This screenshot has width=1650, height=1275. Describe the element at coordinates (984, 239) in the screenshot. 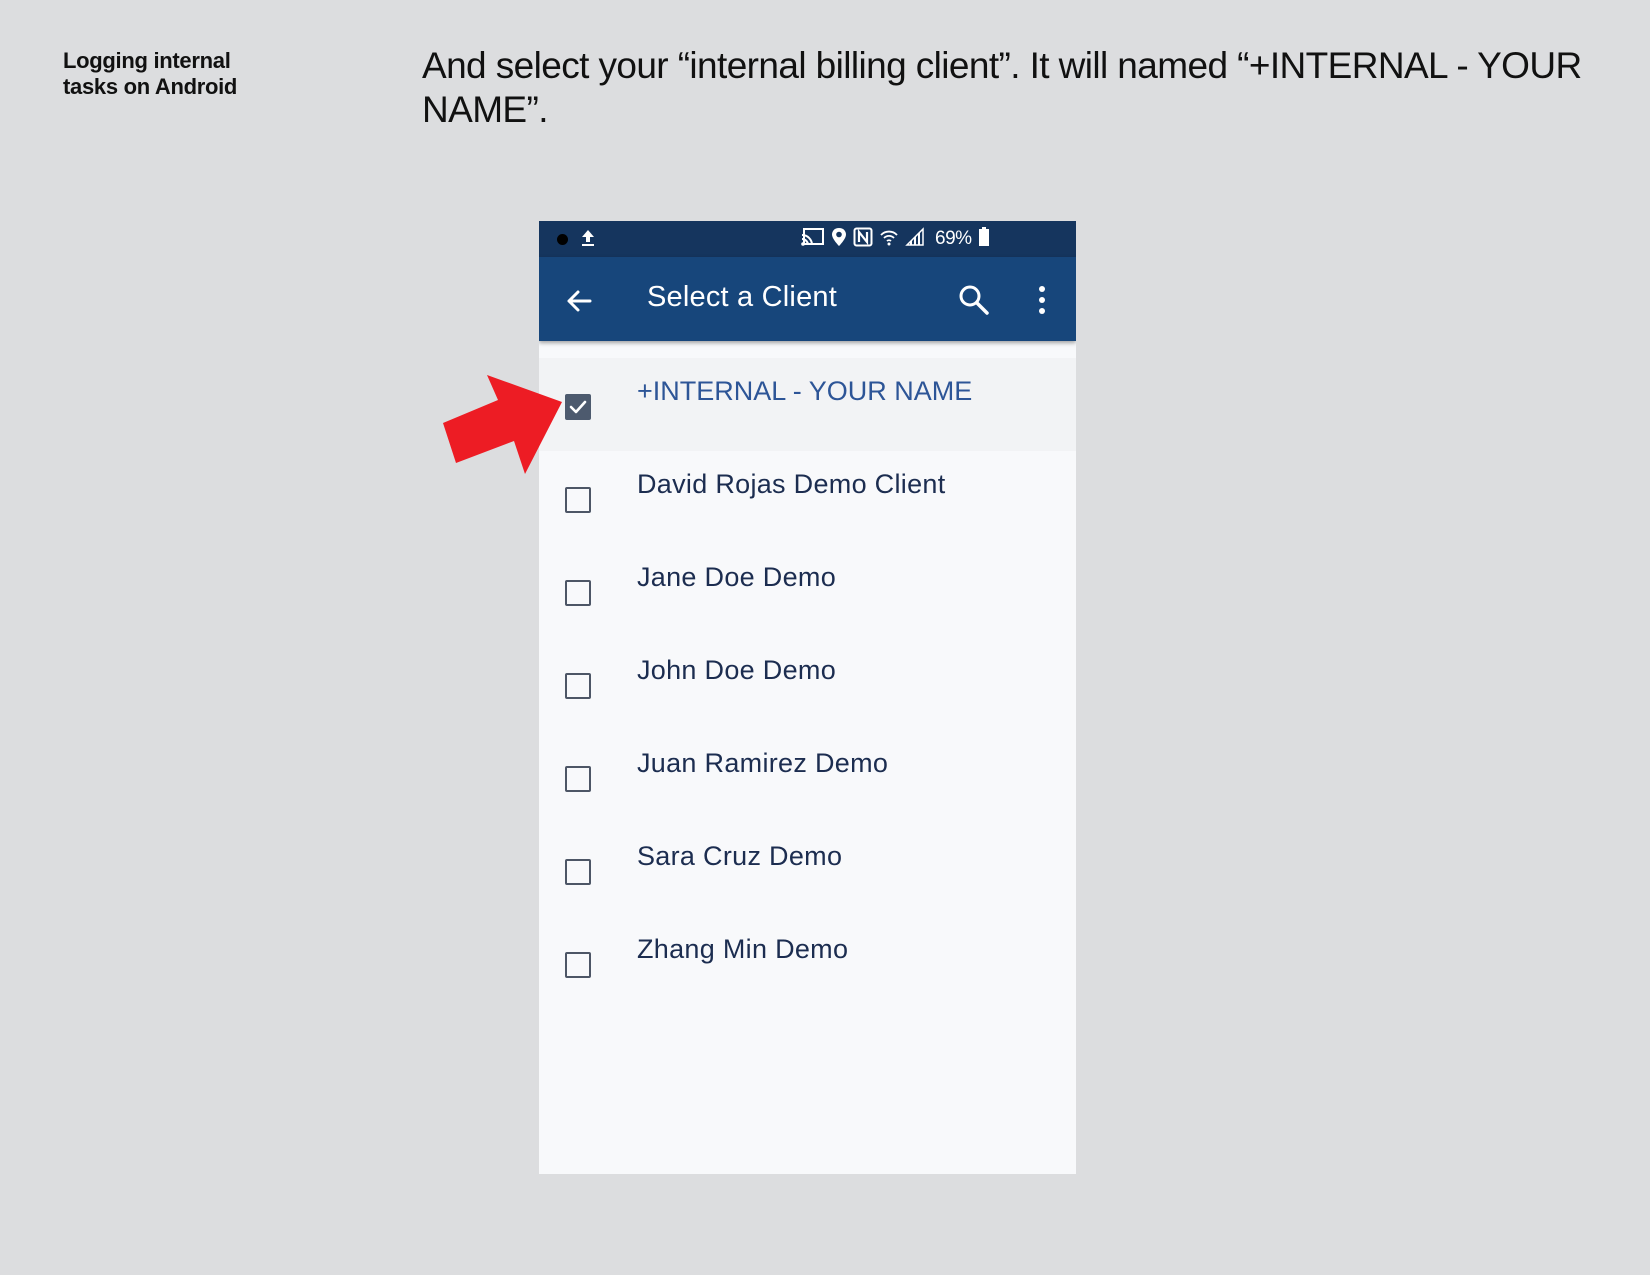

I see `battery-icon` at that location.